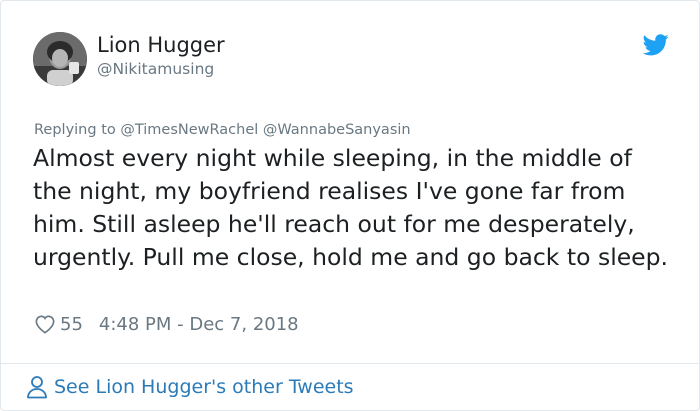 The height and width of the screenshot is (411, 700). I want to click on avatar-photo, so click(60, 59).